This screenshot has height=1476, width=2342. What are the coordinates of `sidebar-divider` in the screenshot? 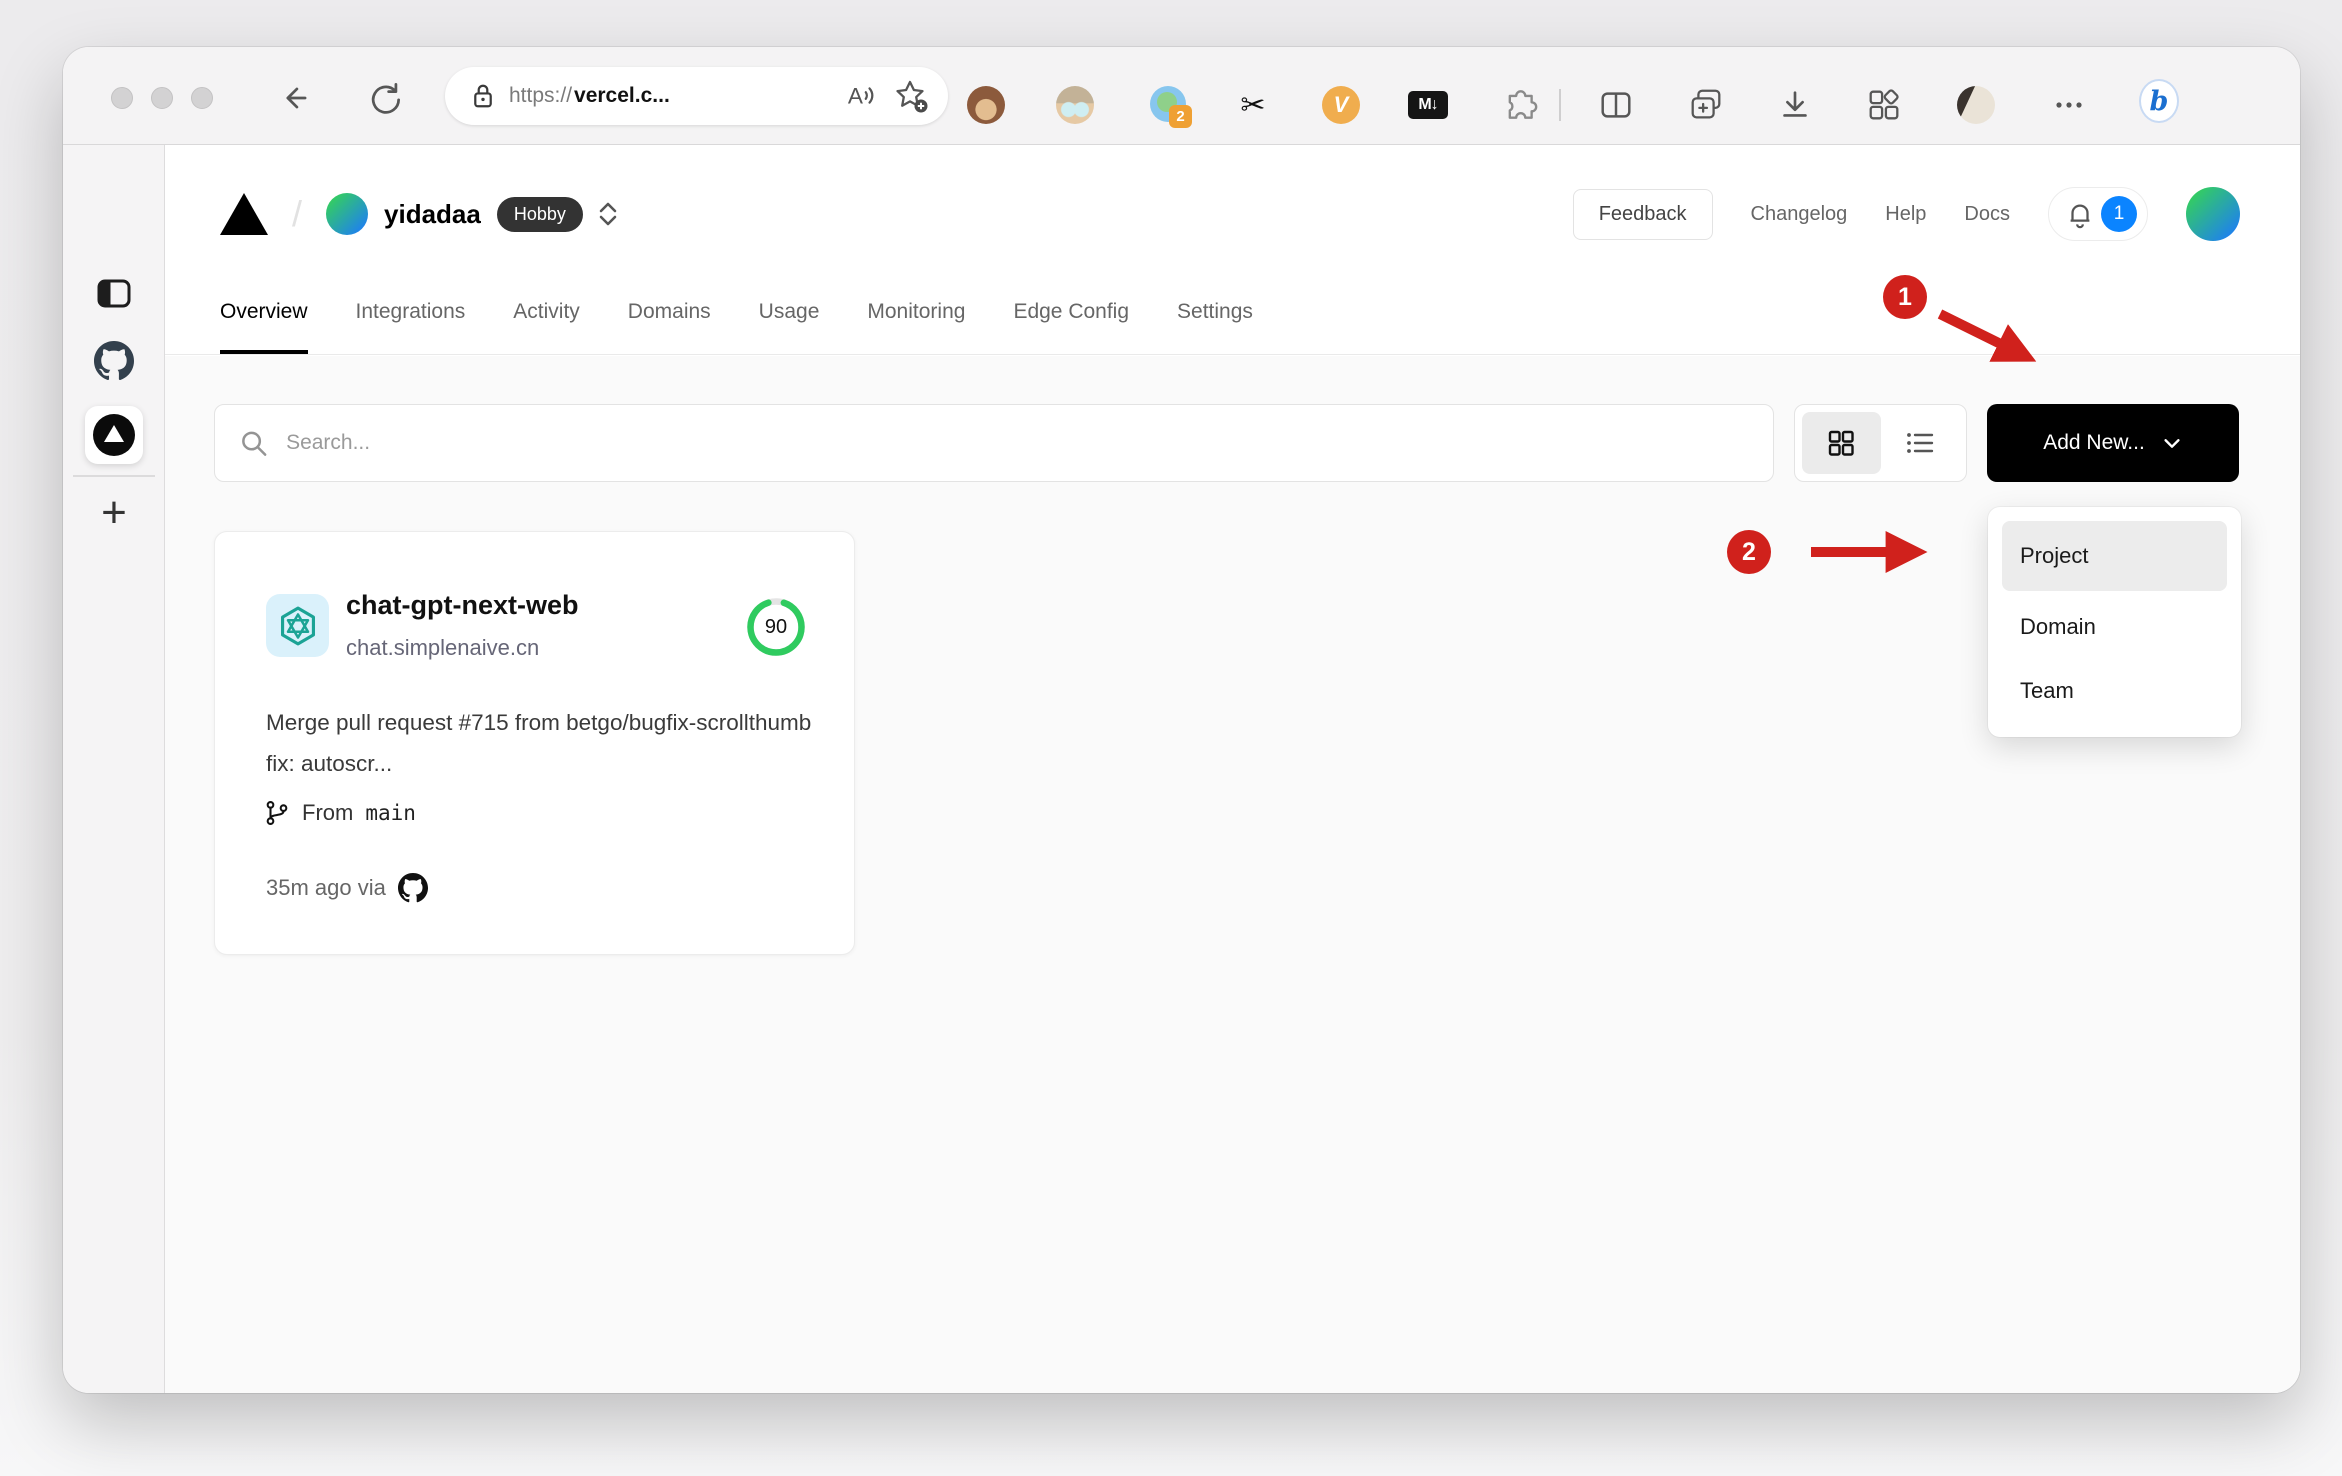 It's located at (114, 476).